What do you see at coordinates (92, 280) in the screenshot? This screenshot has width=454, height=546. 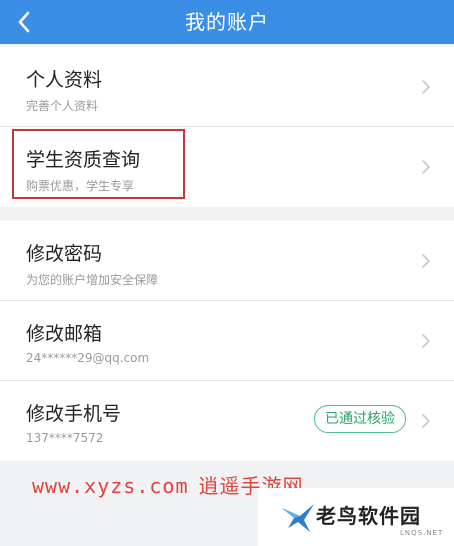 I see `row-subtitle: 为您的账户增加安全保障` at bounding box center [92, 280].